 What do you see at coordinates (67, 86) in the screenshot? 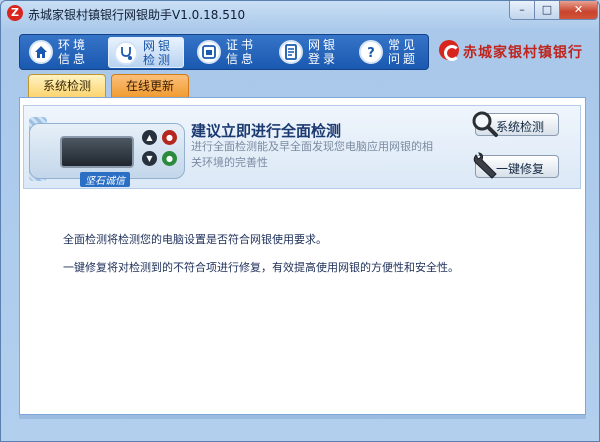
I see `tab-system-check: 系统检测` at bounding box center [67, 86].